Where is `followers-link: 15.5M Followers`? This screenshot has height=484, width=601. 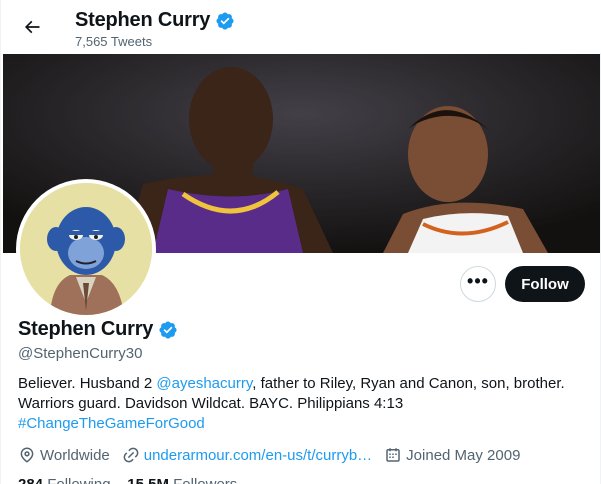 followers-link: 15.5M Followers is located at coordinates (182, 480).